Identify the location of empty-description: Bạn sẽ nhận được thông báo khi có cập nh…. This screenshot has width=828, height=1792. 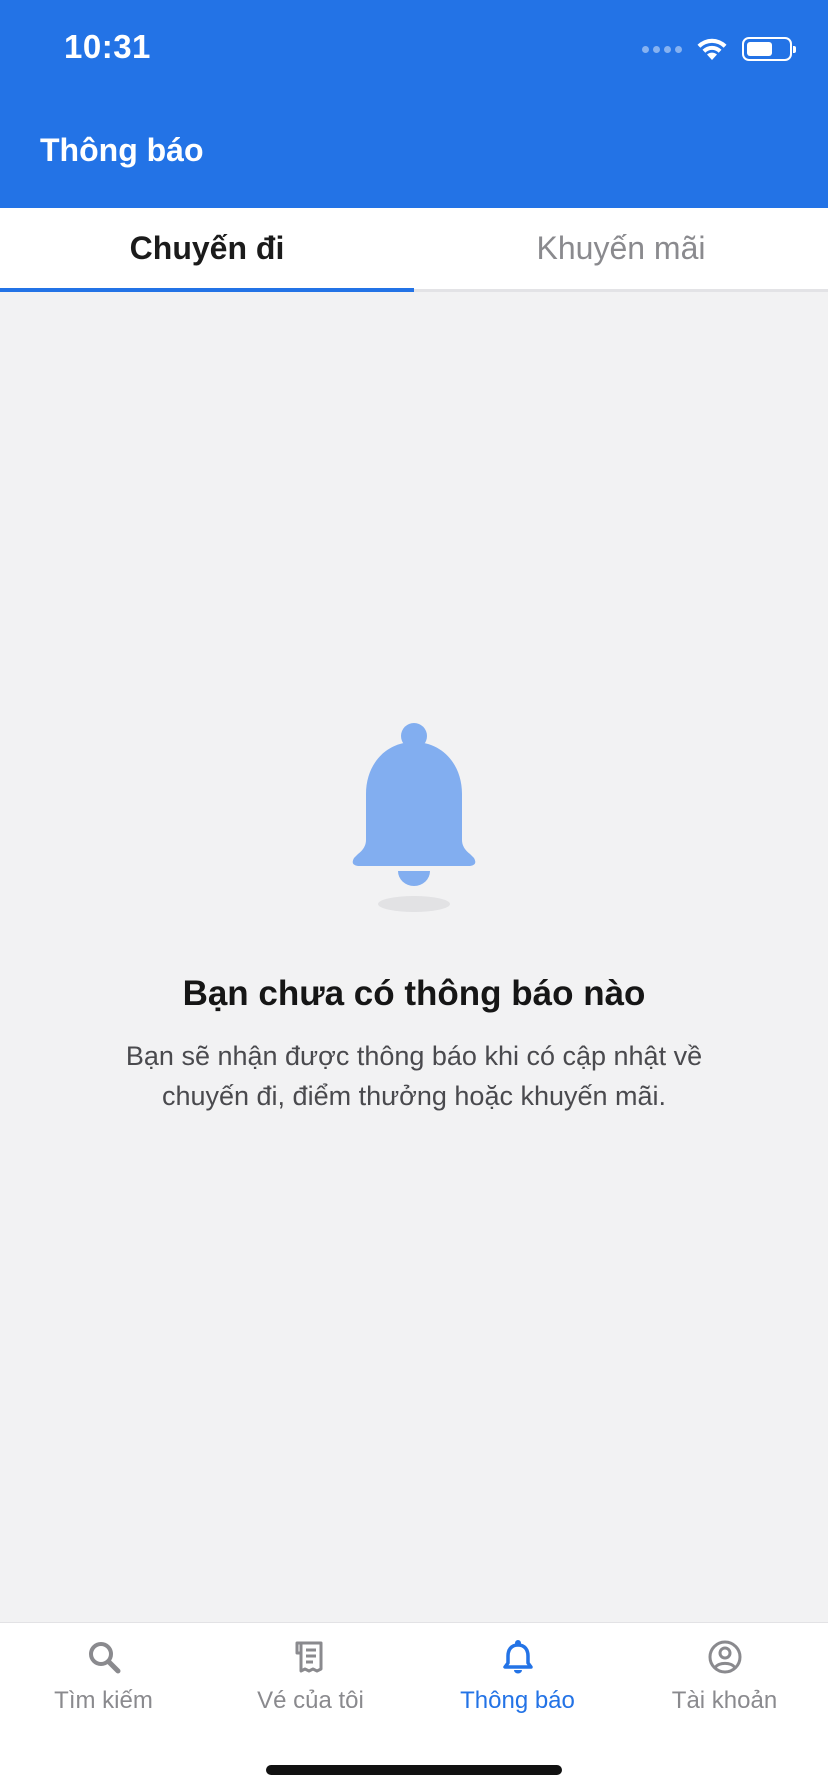
(414, 1076).